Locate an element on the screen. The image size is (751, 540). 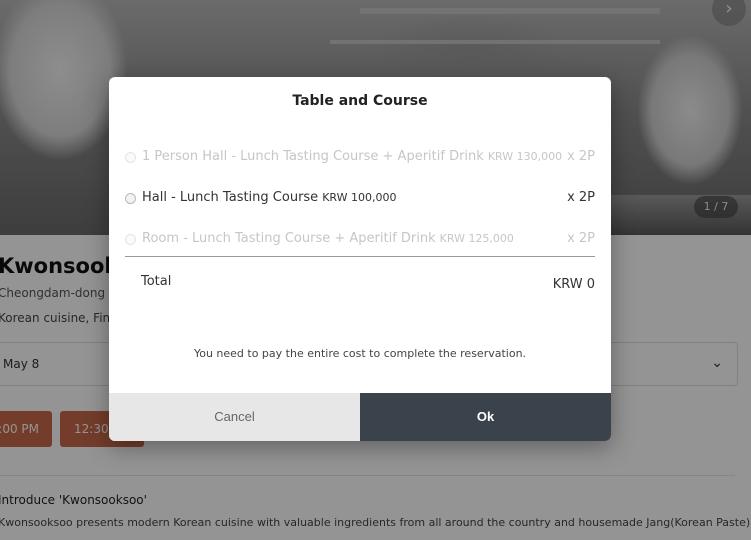
total-label: Total is located at coordinates (156, 281).